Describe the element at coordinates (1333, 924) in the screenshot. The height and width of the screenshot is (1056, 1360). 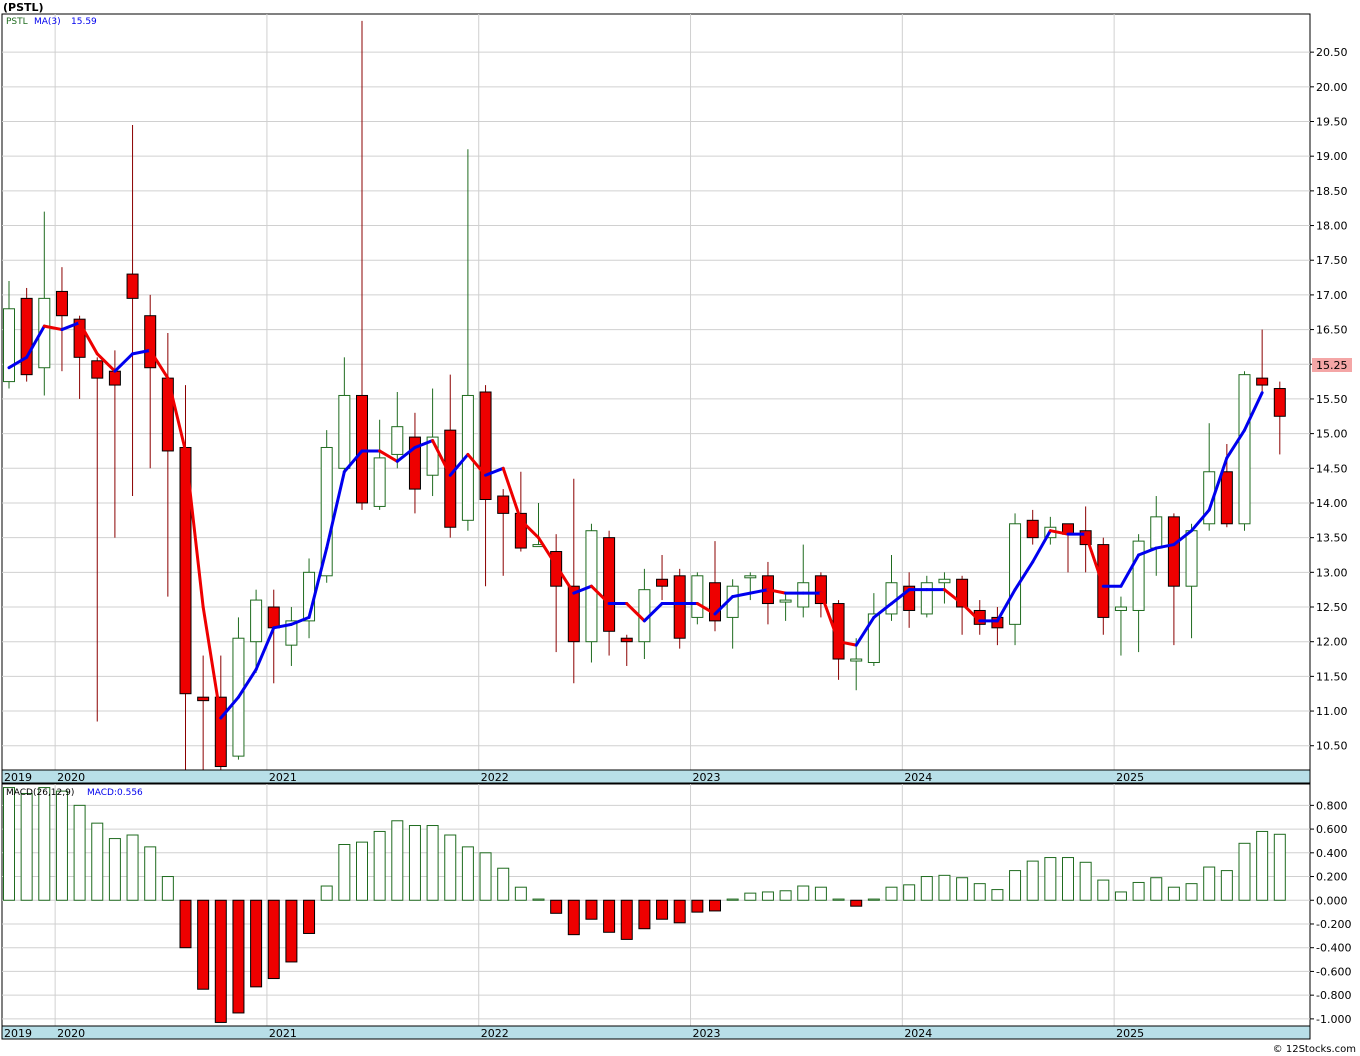
I see `macd-tick-label: -0.200` at that location.